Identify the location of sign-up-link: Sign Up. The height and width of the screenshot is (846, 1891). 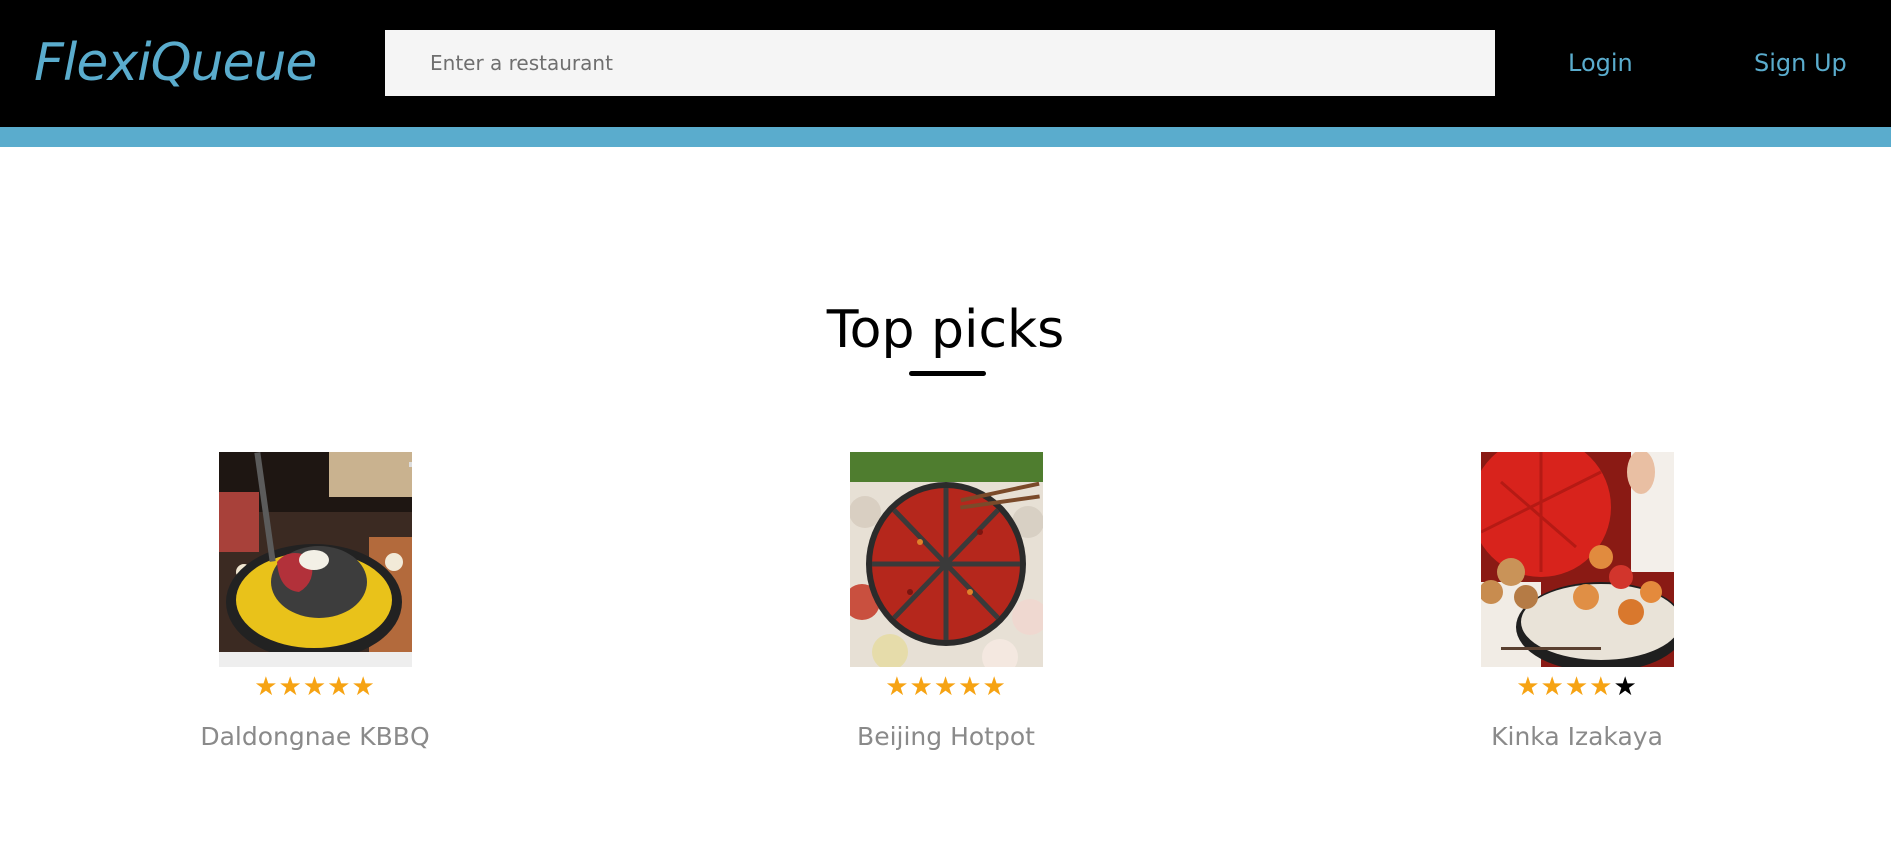
(1800, 63).